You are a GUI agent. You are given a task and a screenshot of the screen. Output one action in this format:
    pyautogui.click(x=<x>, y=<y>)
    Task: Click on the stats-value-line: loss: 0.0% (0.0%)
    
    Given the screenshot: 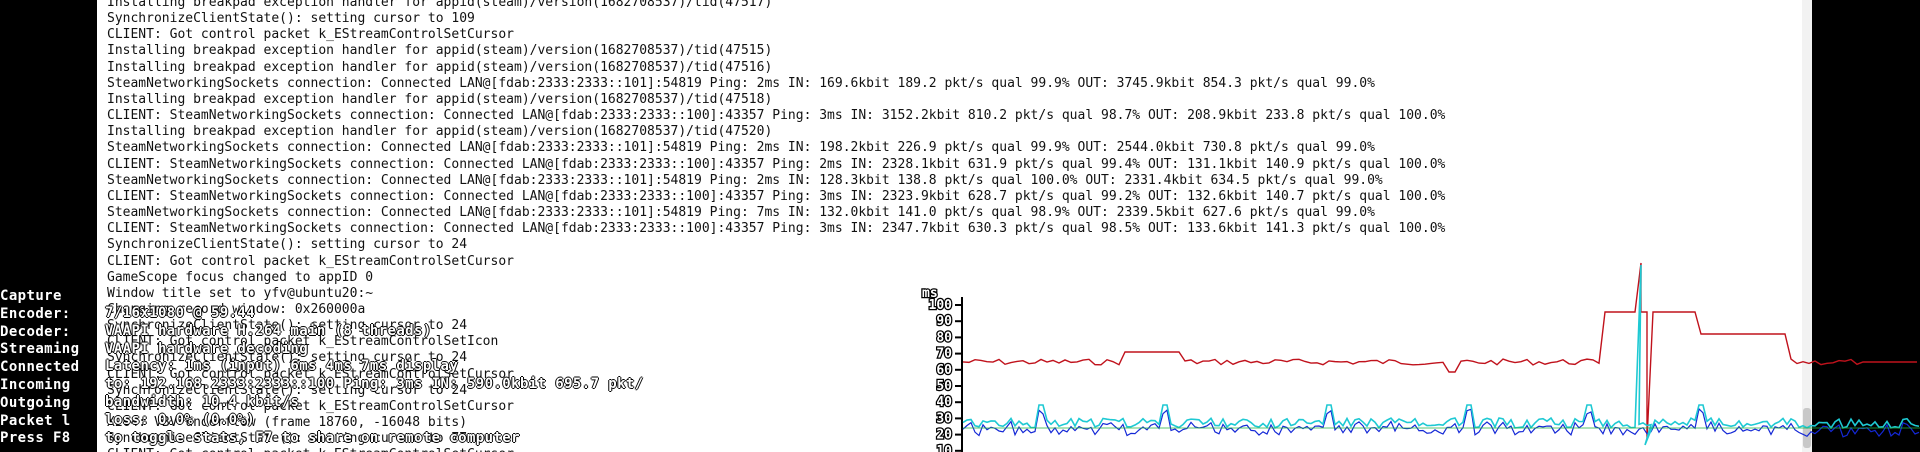 What is the action you would take?
    pyautogui.click(x=180, y=419)
    